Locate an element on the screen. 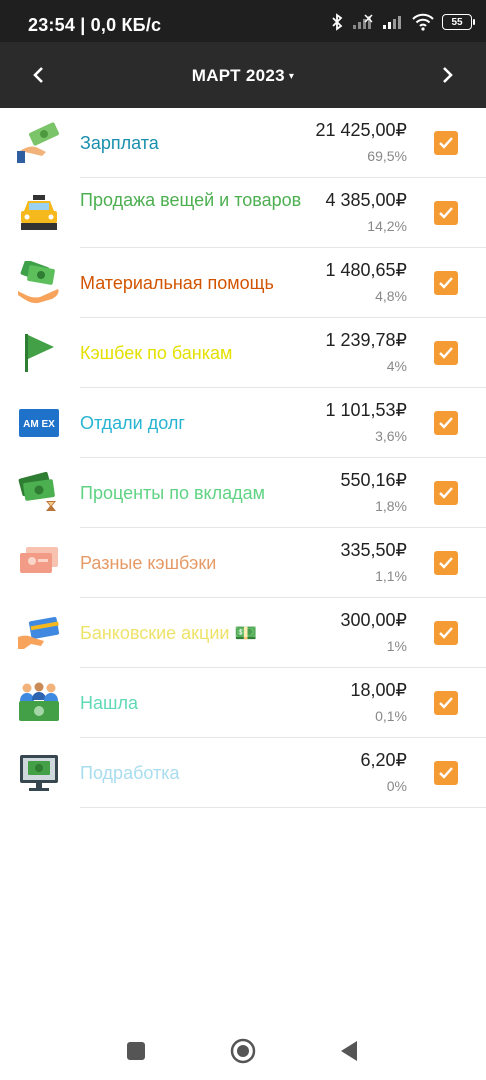 This screenshot has height=1080, width=486. battery-icon: 55 is located at coordinates (458, 22).